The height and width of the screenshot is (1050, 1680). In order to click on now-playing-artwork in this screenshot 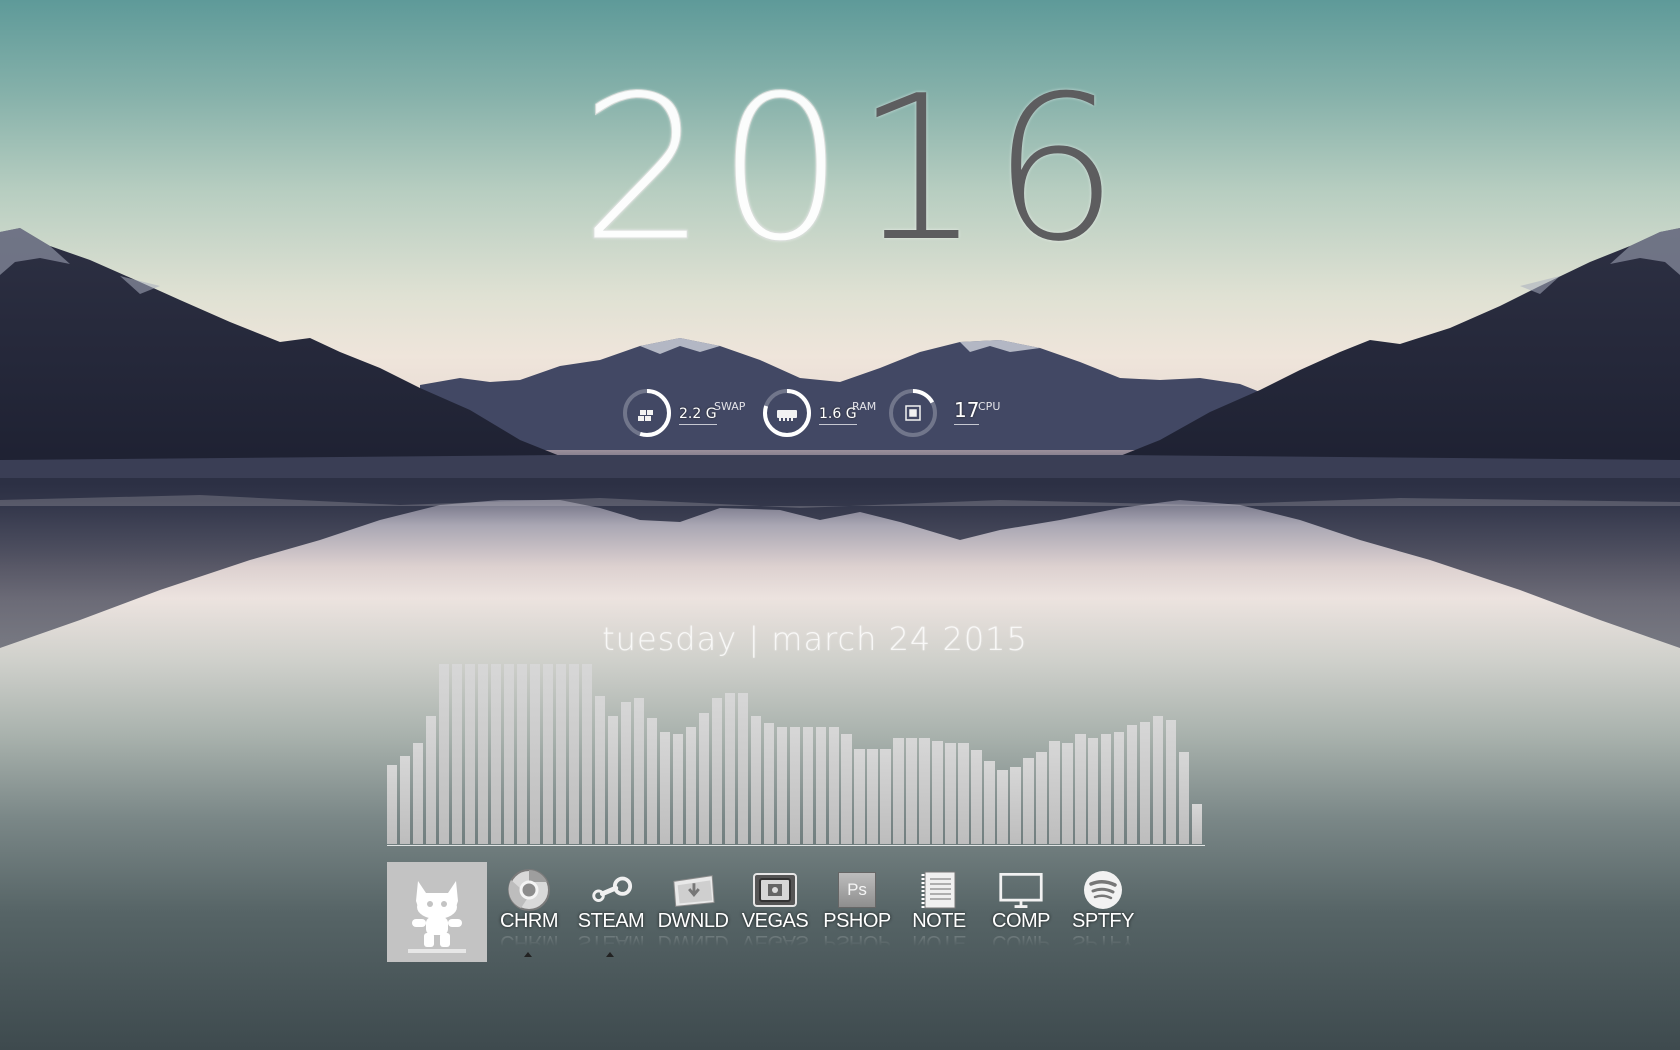, I will do `click(437, 912)`.